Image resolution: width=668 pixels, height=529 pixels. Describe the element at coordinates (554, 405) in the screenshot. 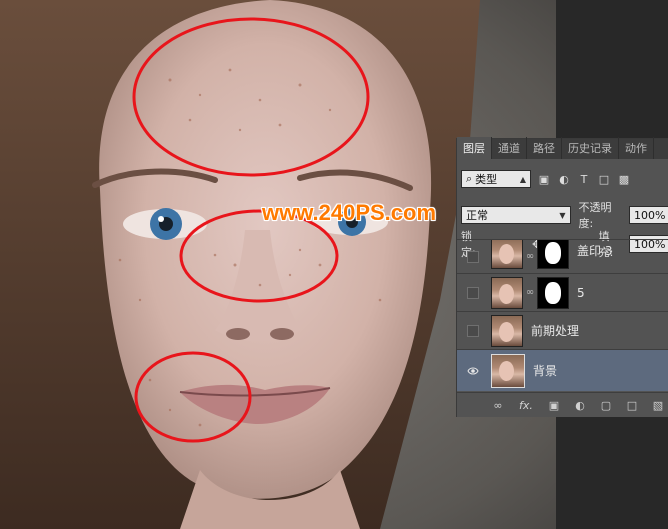

I see `add-mask-icon: ▣` at that location.